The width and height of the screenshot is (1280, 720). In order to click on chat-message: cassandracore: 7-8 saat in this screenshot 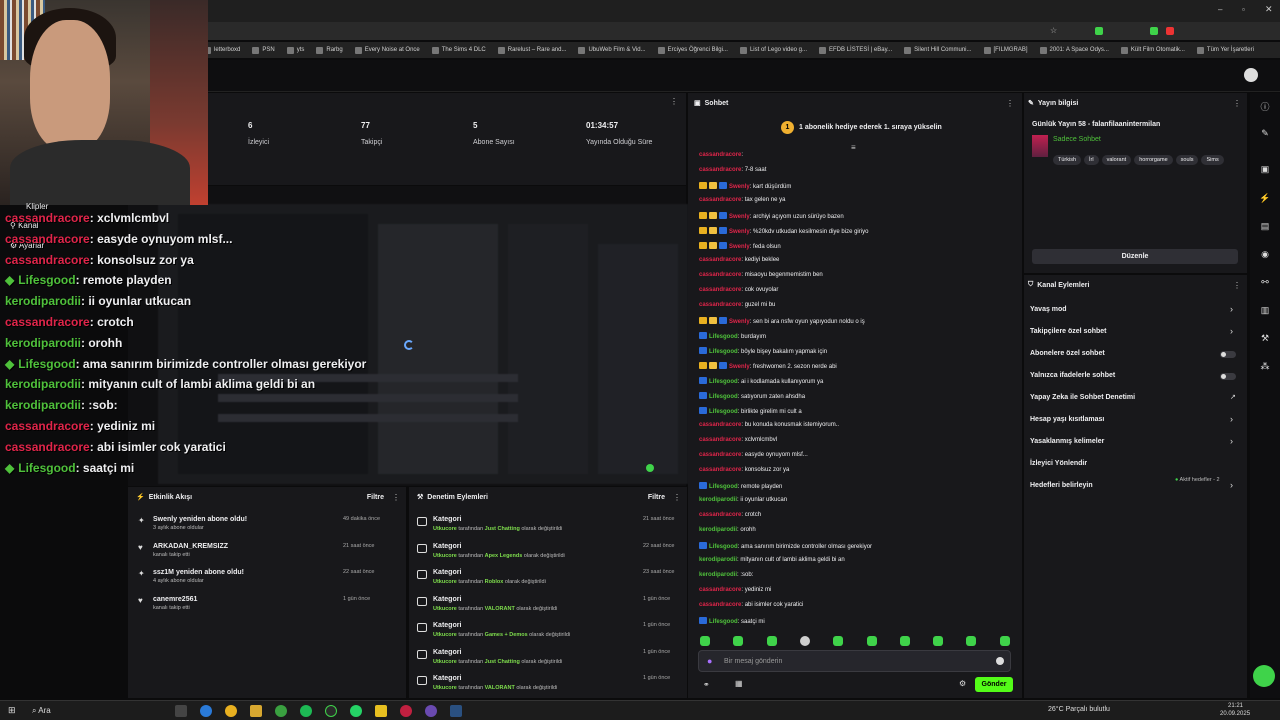, I will do `click(732, 170)`.